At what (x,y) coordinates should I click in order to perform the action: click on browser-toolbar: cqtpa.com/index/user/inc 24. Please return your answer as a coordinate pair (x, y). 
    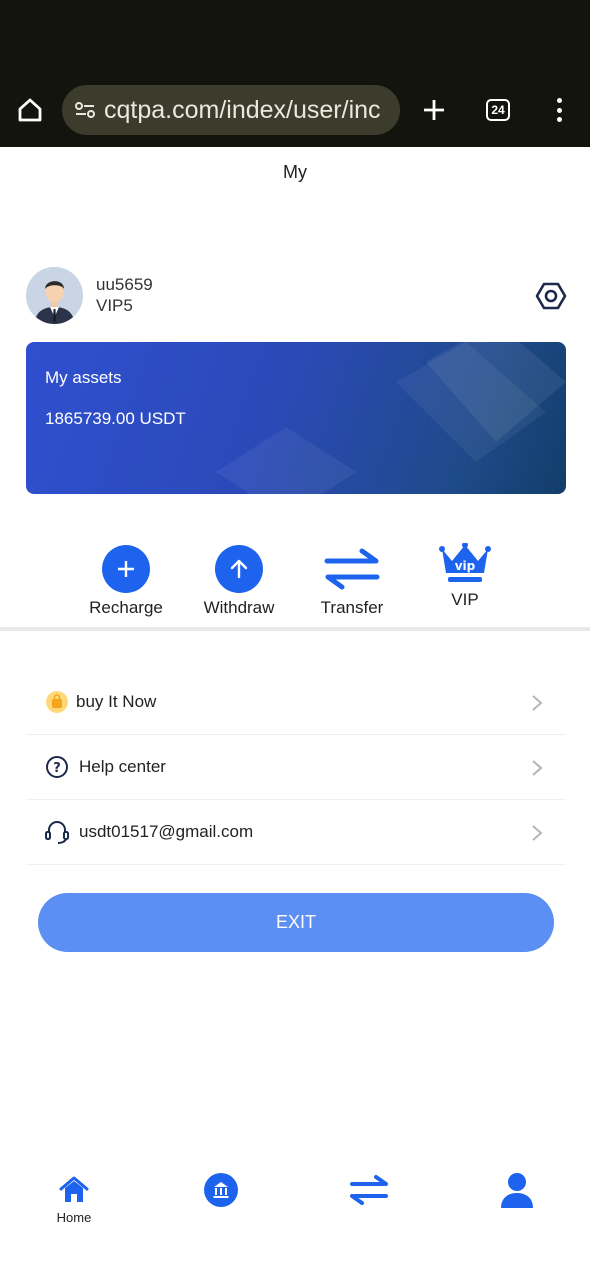
    Looking at the image, I should click on (295, 109).